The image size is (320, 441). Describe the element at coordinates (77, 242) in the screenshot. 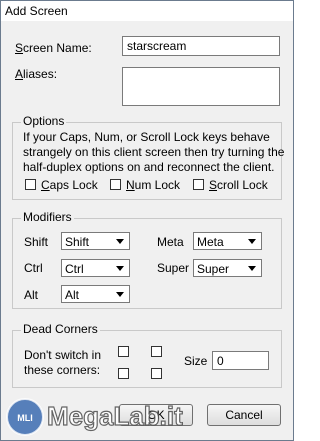

I see `shift-select-value: Shift` at that location.